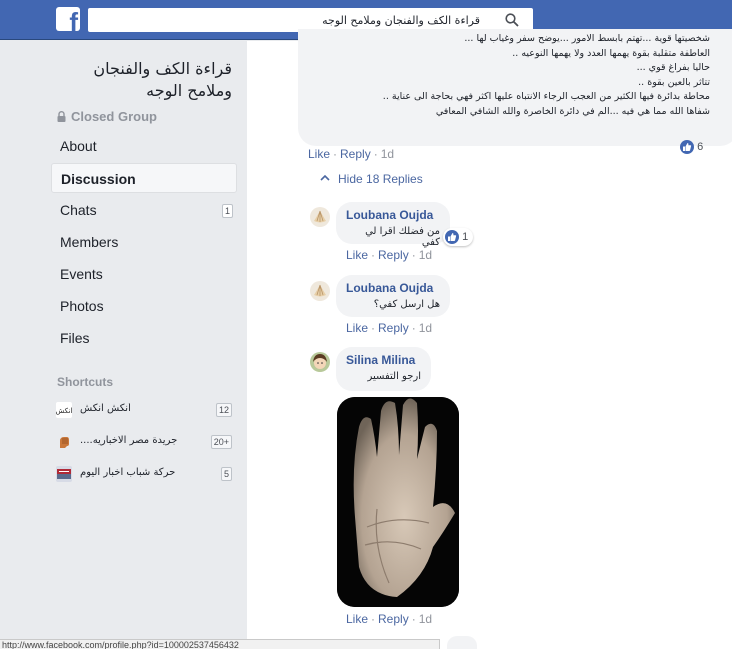 This screenshot has height=649, width=732. What do you see at coordinates (144, 69) in the screenshot?
I see `group-title-line-1: قراءة الكف والفنجان` at bounding box center [144, 69].